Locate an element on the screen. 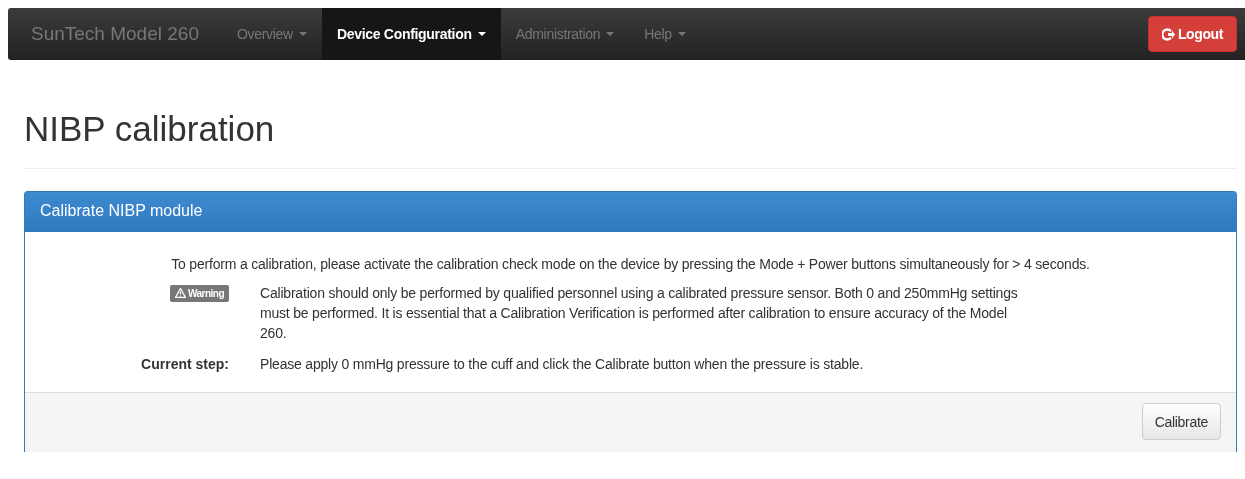 The image size is (1245, 479). row-text: Calibration should only be performed by qualified personnel using a calibrated pressure sensor. Both 0 and 250mmHg settings must be performed. It is essential that a Calibration Verification is performed after calibration to ensure accuracy of the Model 260. is located at coordinates (639, 313).